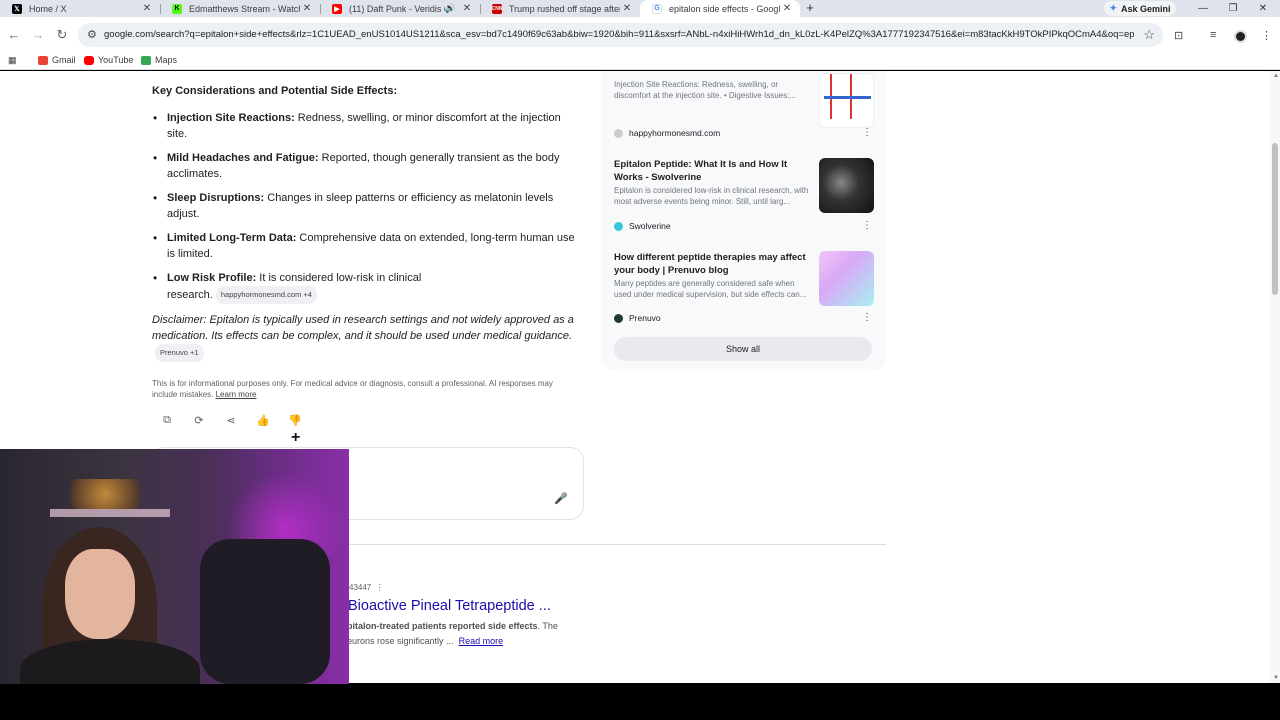 This screenshot has height=720, width=1280. I want to click on media-controls-icon: ≡, so click(1213, 35).